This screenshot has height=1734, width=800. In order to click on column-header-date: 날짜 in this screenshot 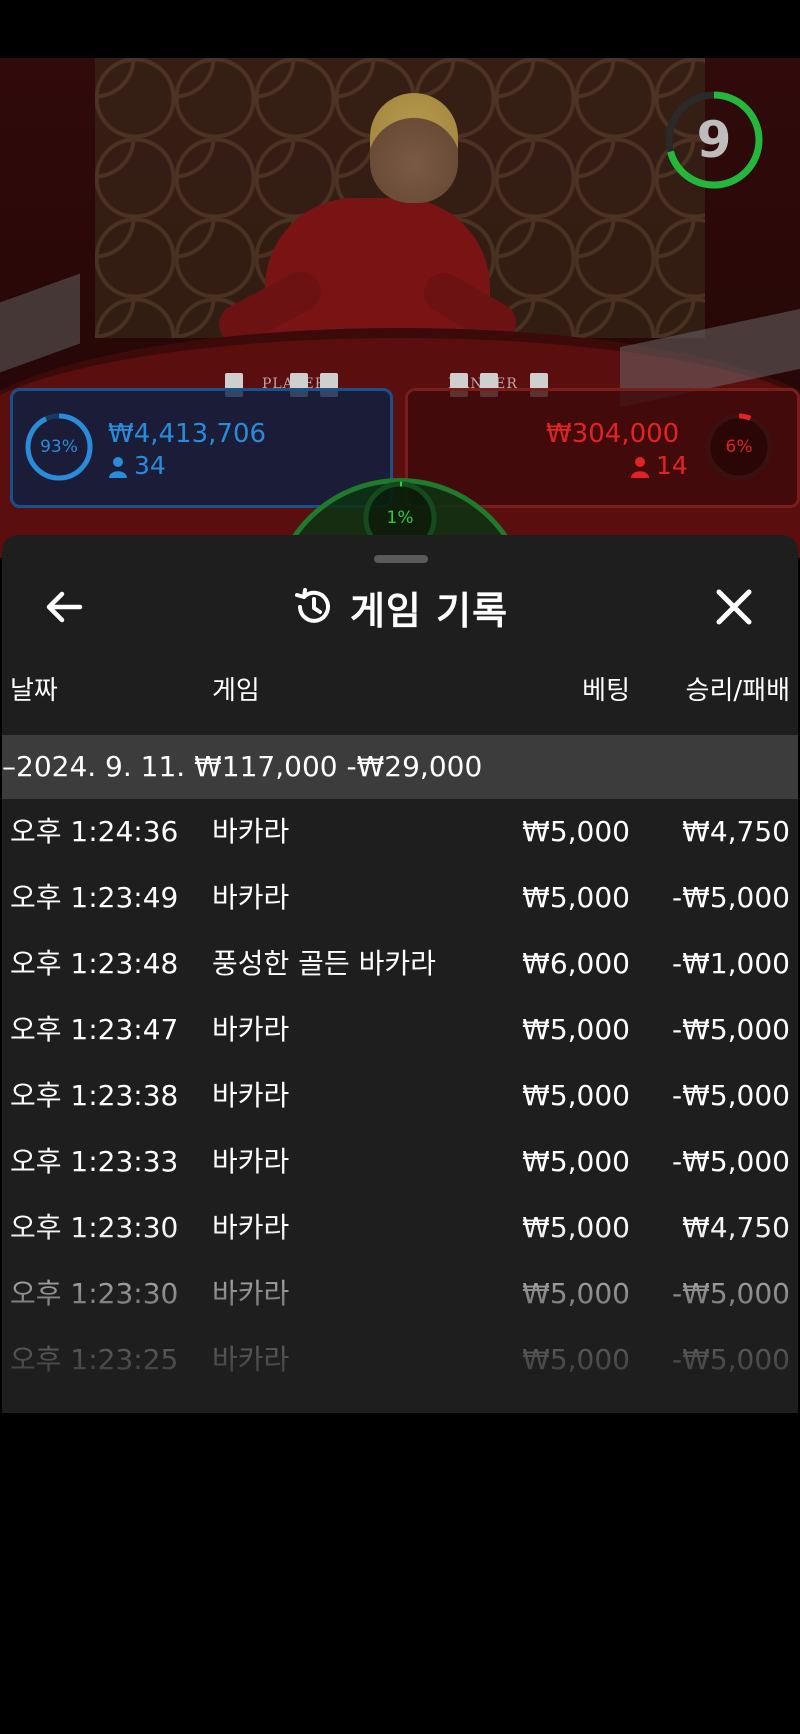, I will do `click(34, 691)`.